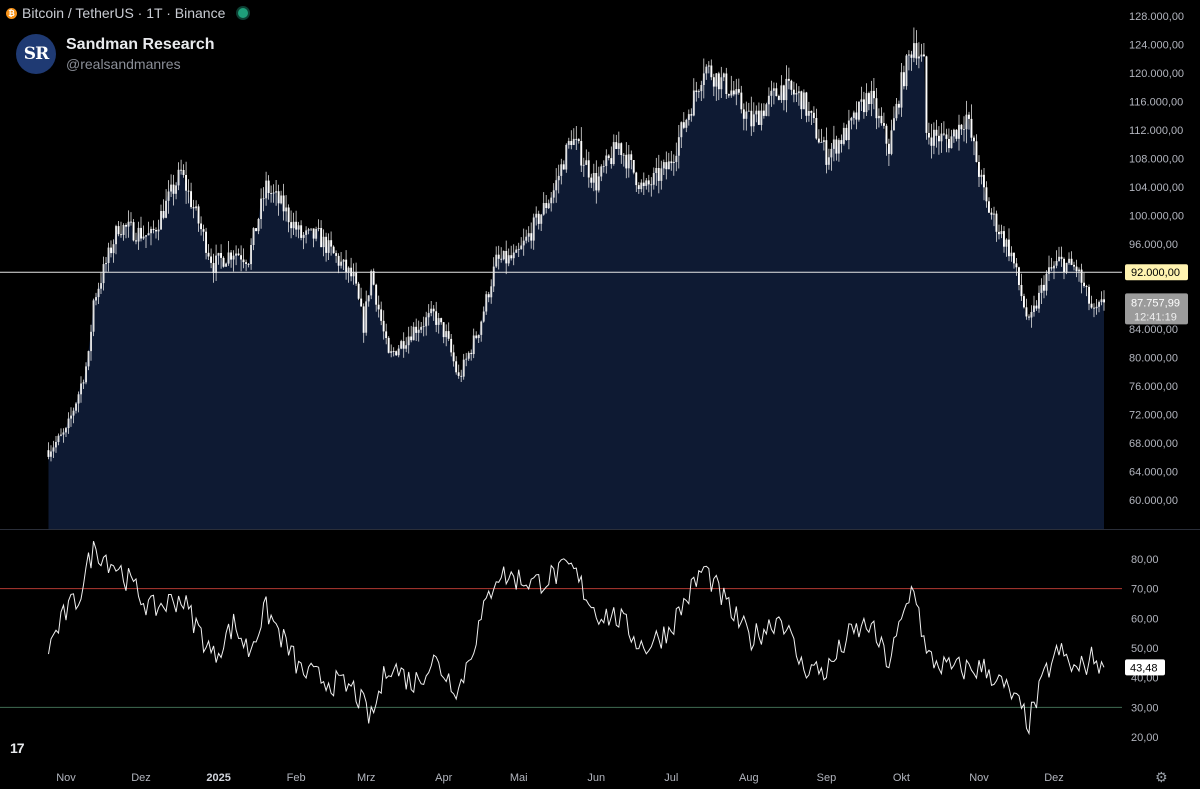 This screenshot has height=789, width=1200. What do you see at coordinates (1155, 273) in the screenshot?
I see `level-tag-label: 92.000,00` at bounding box center [1155, 273].